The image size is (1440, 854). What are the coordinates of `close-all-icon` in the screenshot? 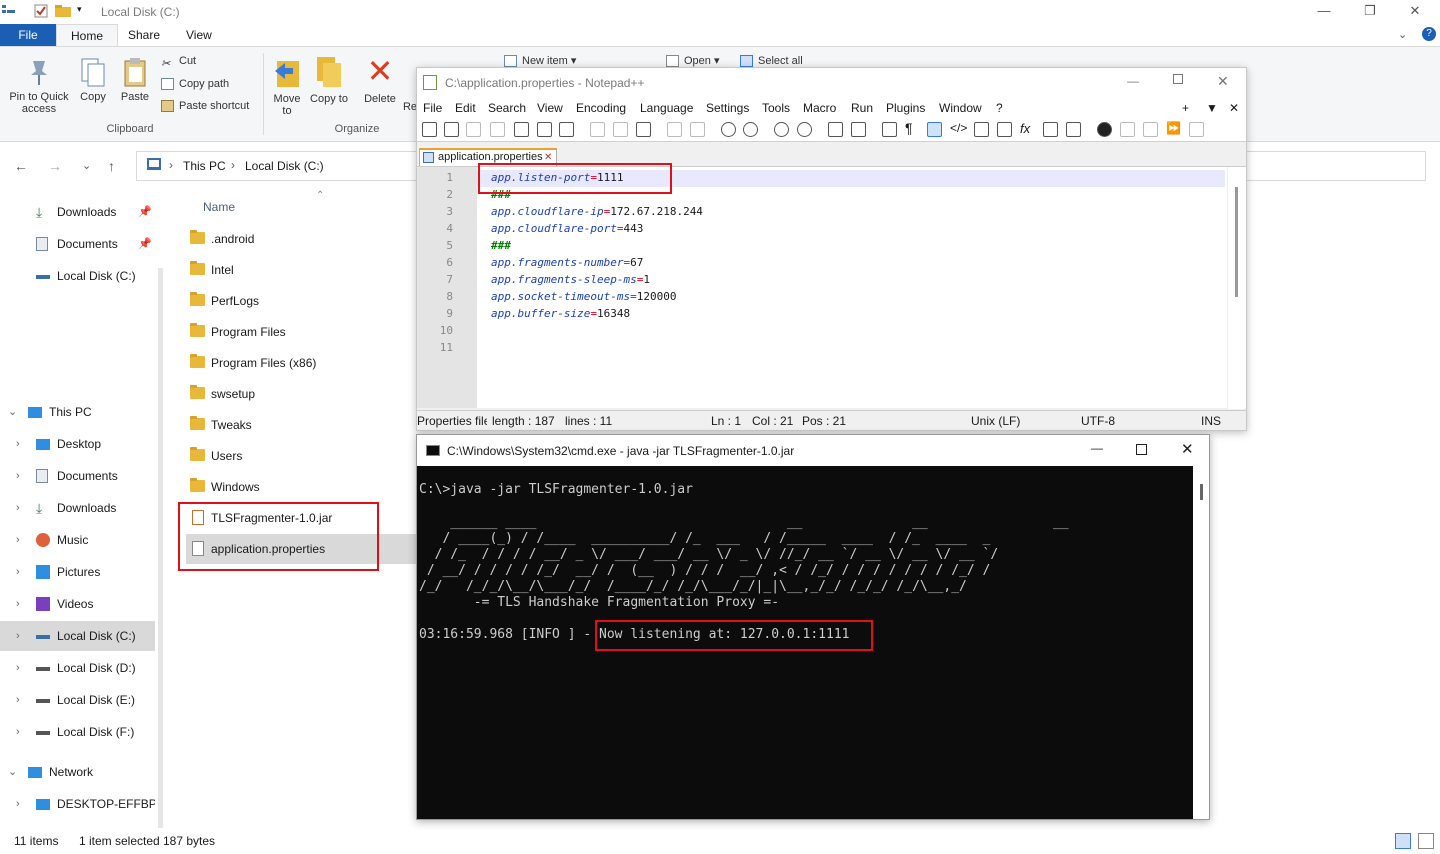 It's located at (544, 129).